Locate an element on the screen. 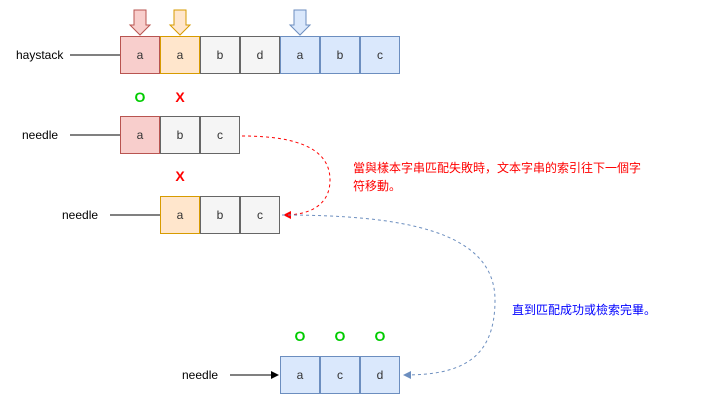 The height and width of the screenshot is (406, 711). haystack-cell-4: a is located at coordinates (300, 55).